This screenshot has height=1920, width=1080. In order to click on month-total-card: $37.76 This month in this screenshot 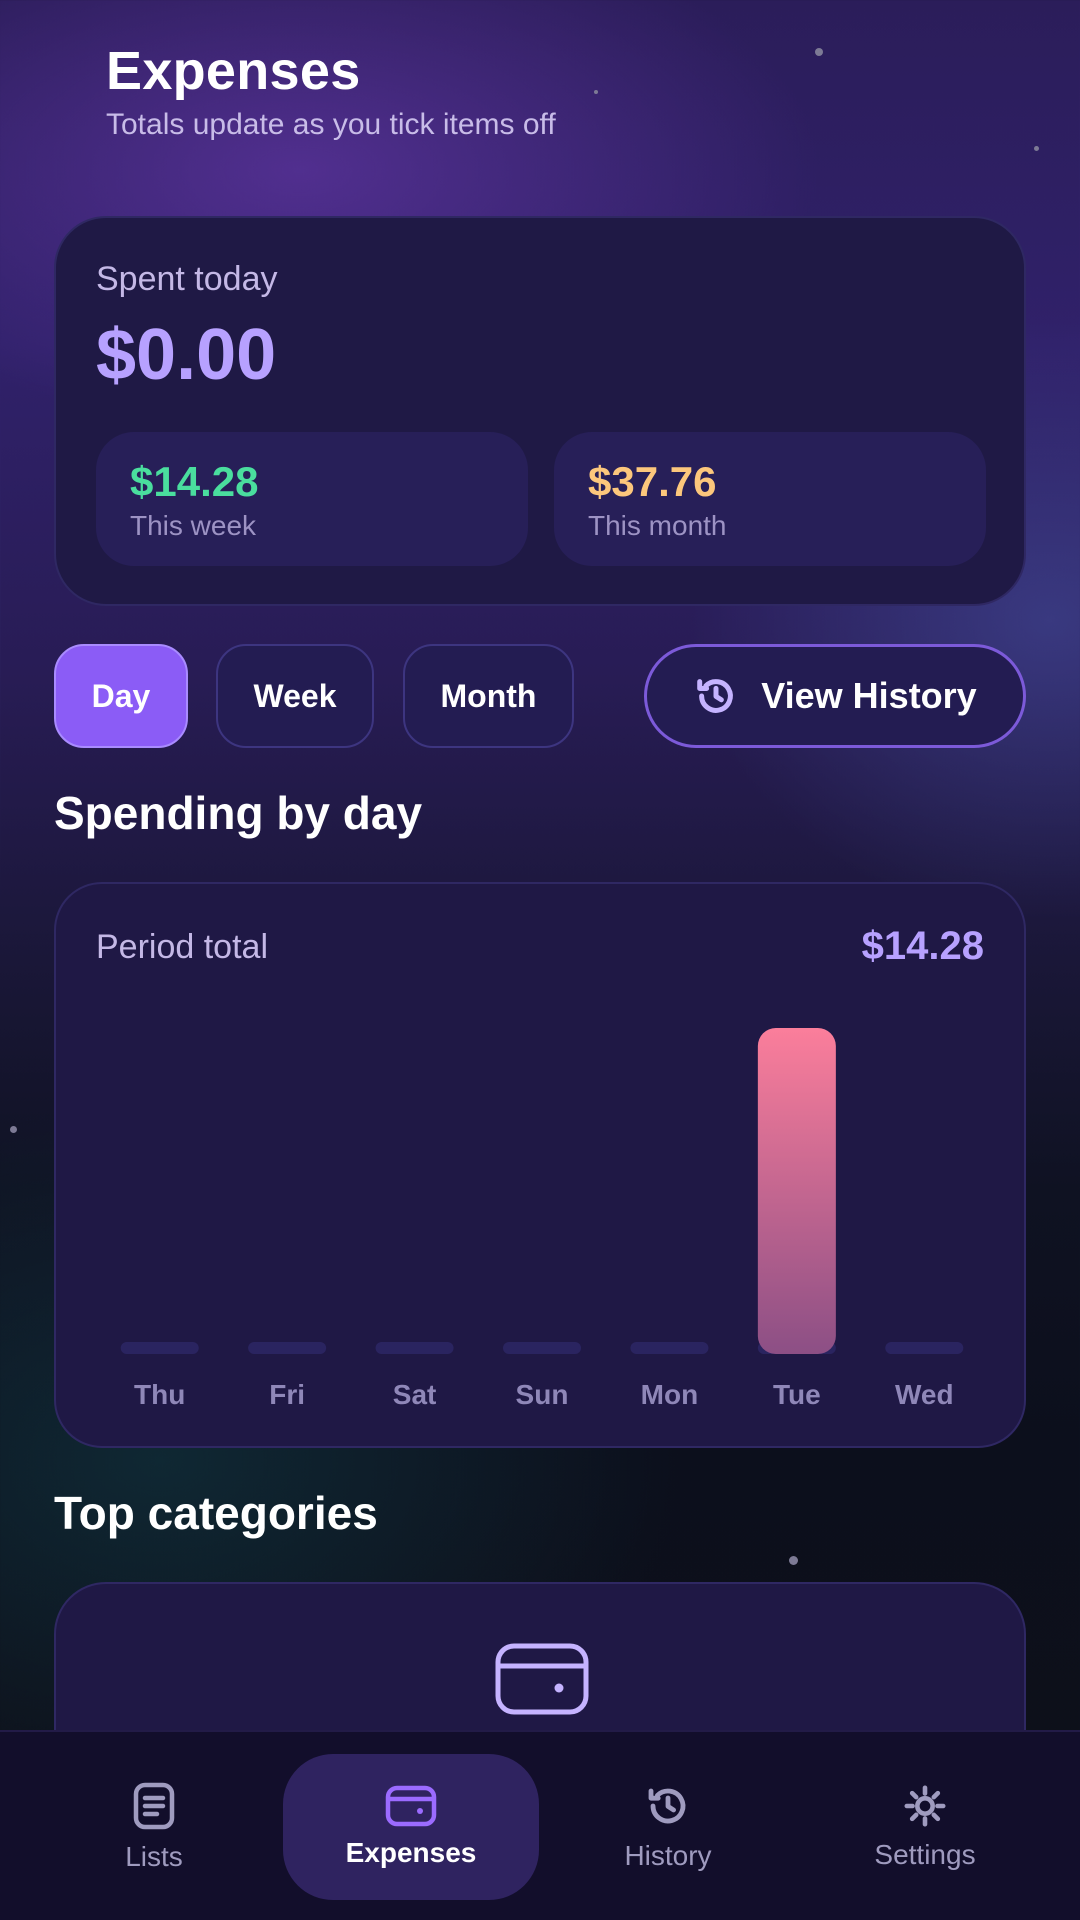, I will do `click(770, 499)`.